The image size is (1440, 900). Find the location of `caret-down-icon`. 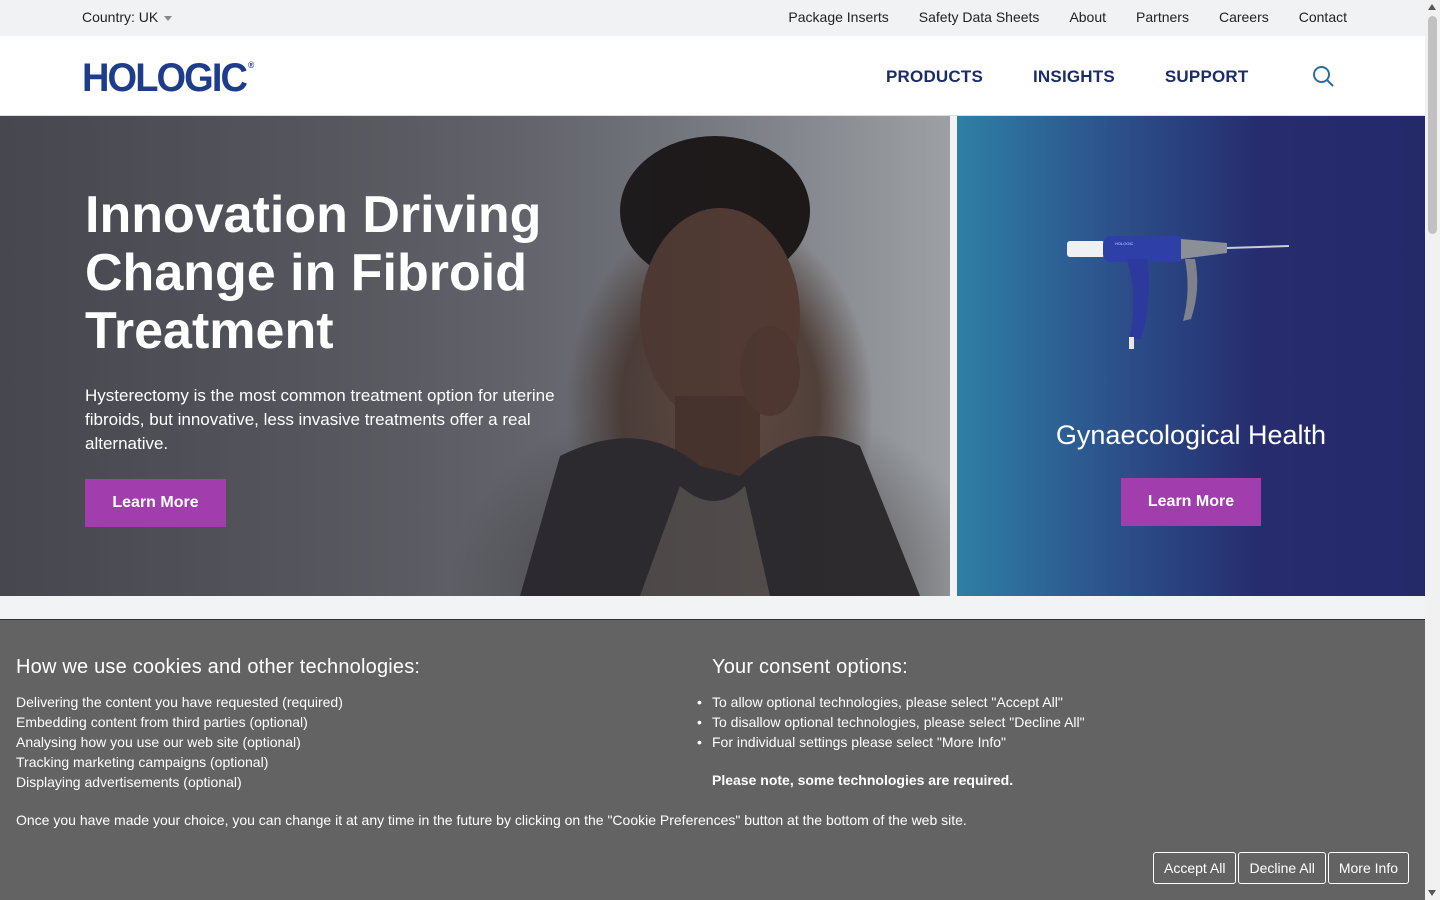

caret-down-icon is located at coordinates (168, 18).